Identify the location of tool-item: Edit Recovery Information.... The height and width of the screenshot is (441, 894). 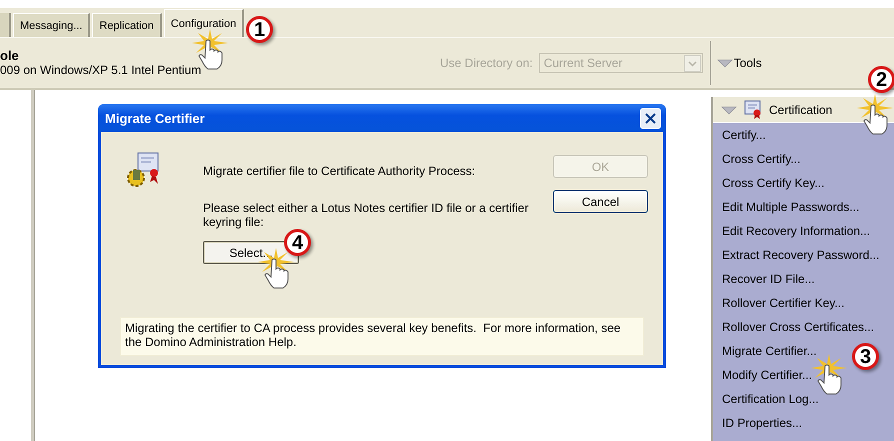
(803, 231).